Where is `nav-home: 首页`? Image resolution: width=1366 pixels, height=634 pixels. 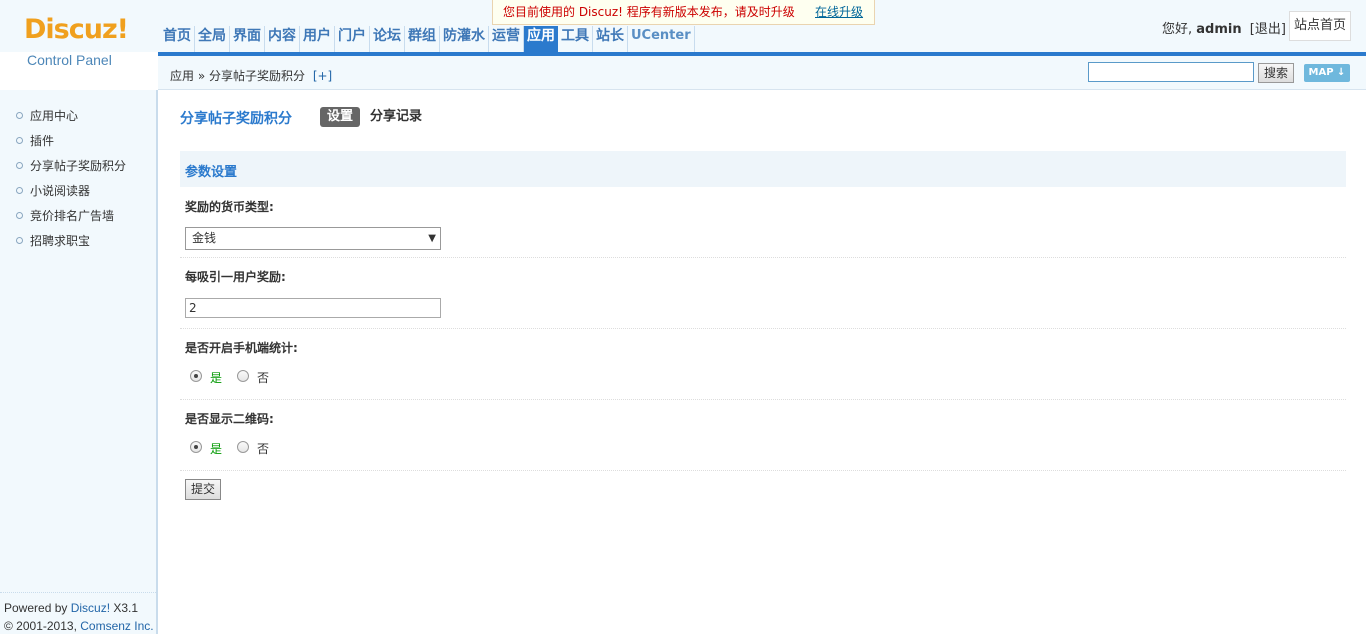 nav-home: 首页 is located at coordinates (177, 39).